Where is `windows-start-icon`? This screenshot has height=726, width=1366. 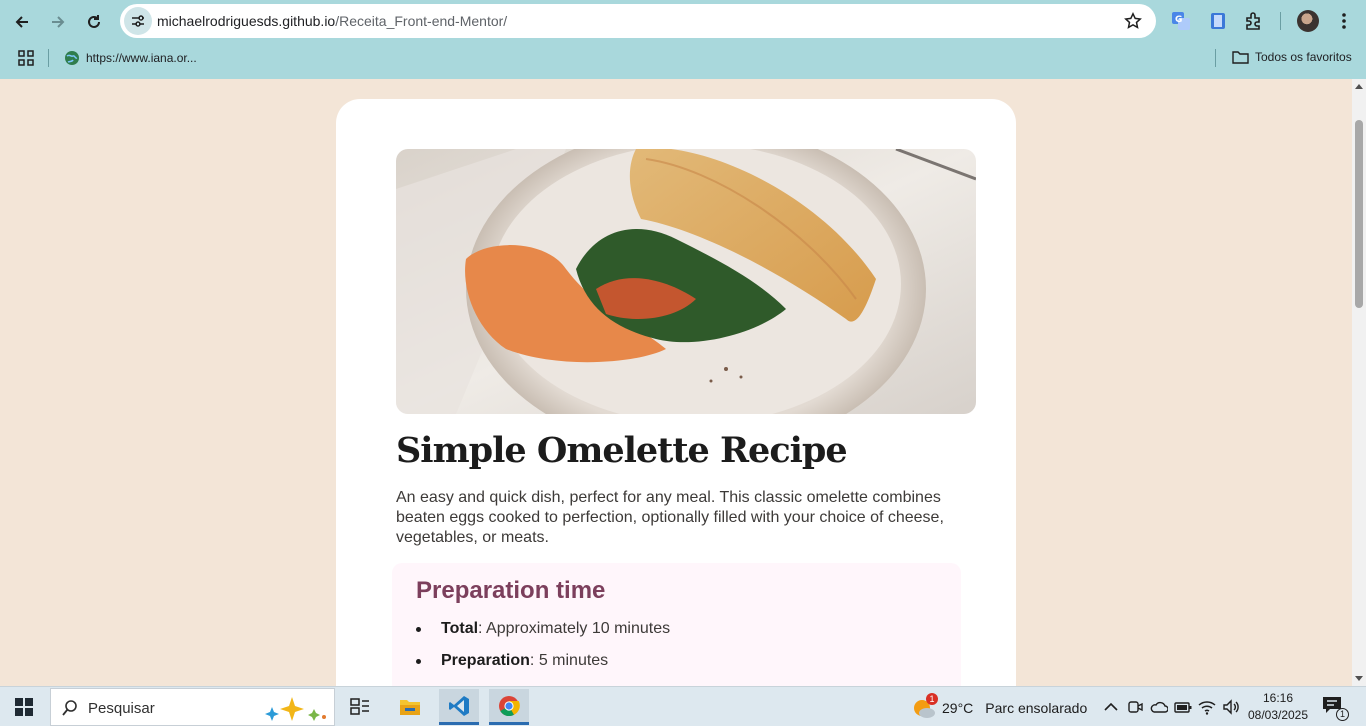
windows-start-icon is located at coordinates (24, 707).